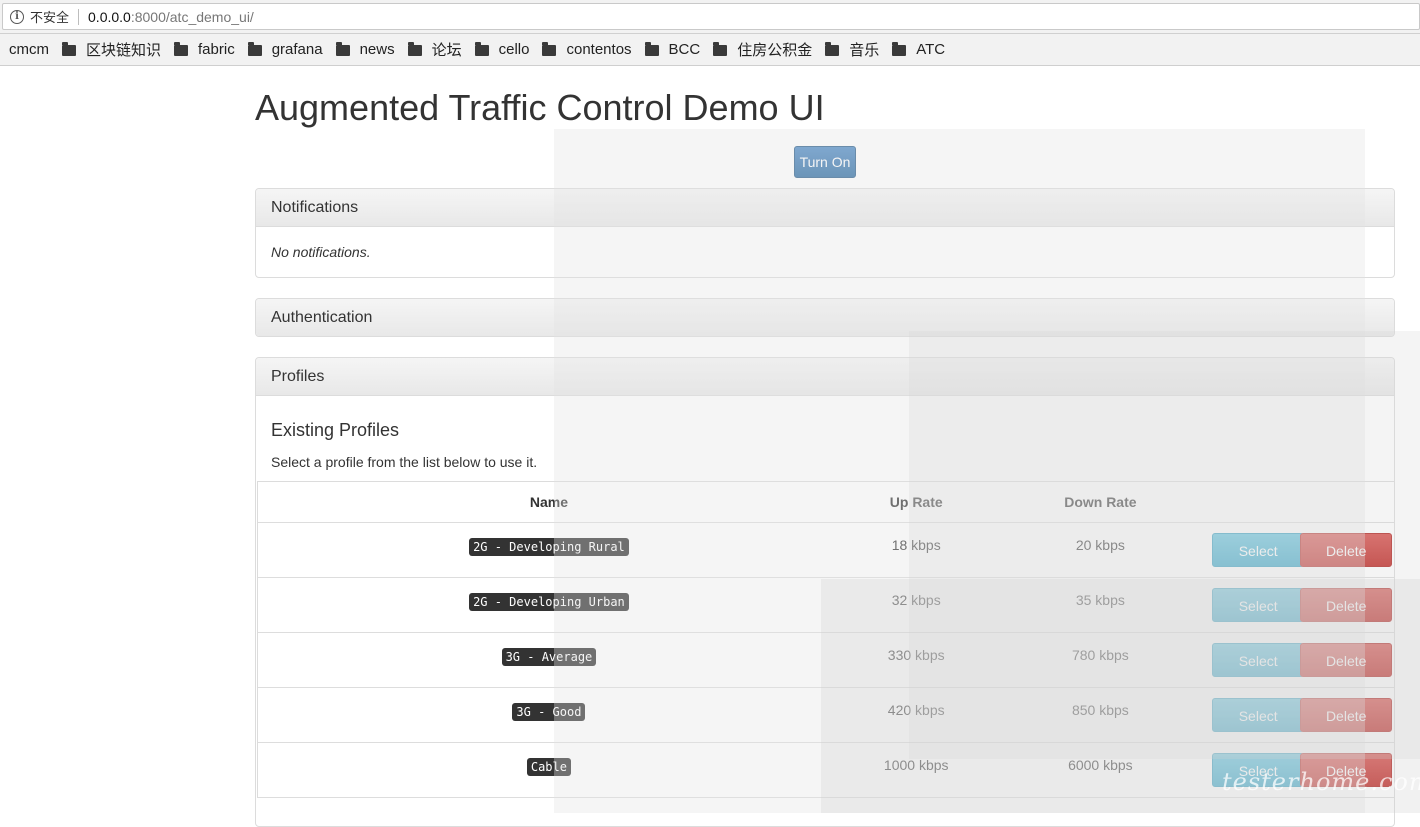 The image size is (1420, 827). I want to click on authentication-panel: Authentication, so click(825, 317).